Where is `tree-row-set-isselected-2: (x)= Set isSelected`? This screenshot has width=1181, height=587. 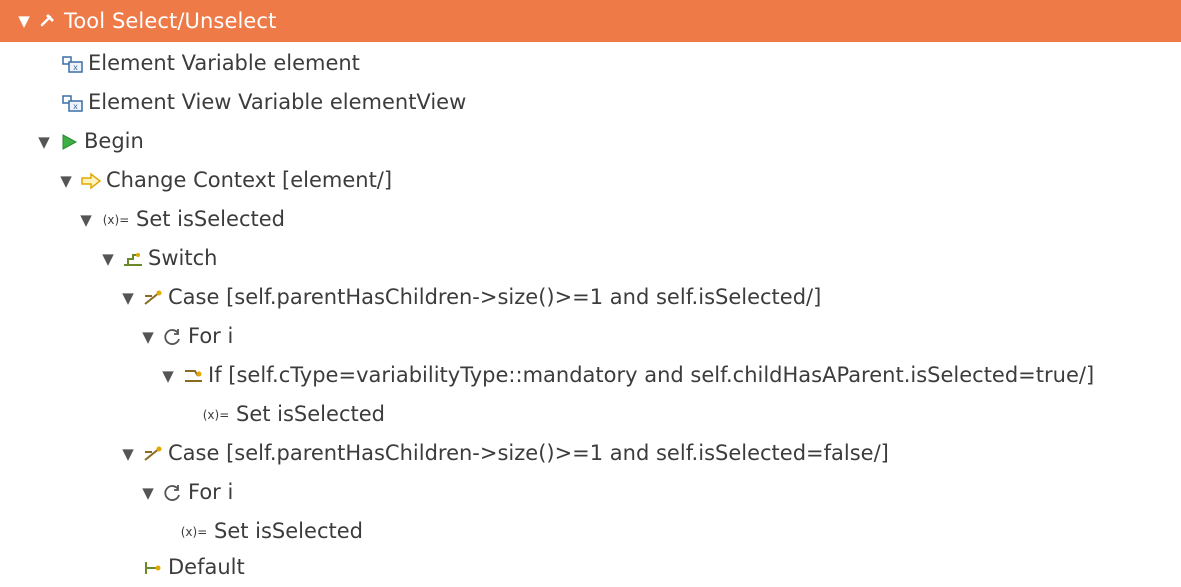 tree-row-set-isselected-2: (x)= Set isSelected is located at coordinates (590, 414).